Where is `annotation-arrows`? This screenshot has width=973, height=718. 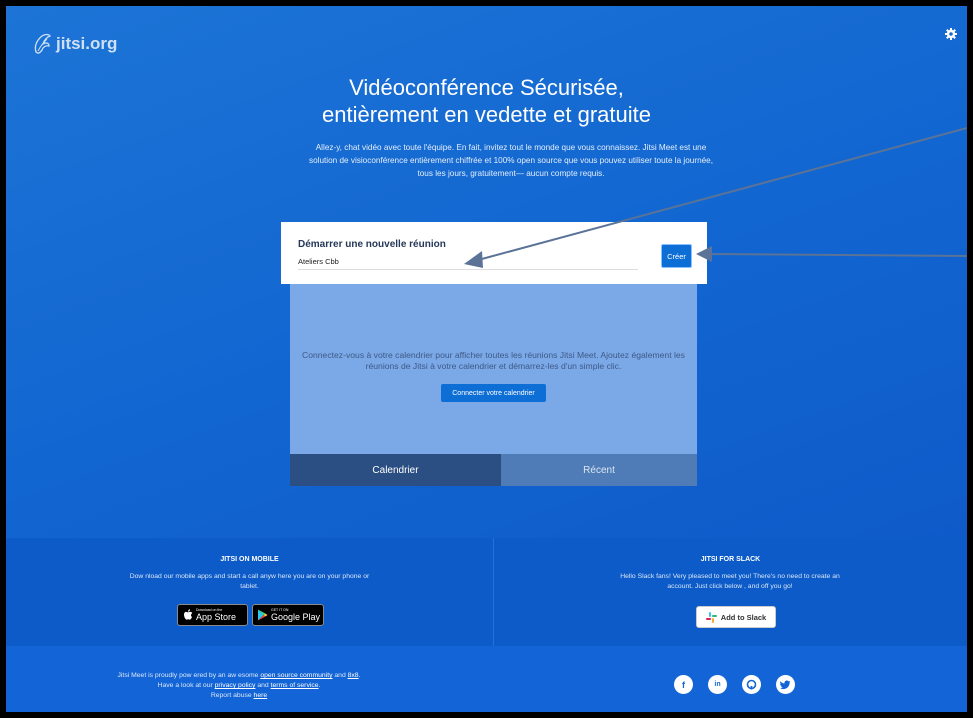 annotation-arrows is located at coordinates (715, 197).